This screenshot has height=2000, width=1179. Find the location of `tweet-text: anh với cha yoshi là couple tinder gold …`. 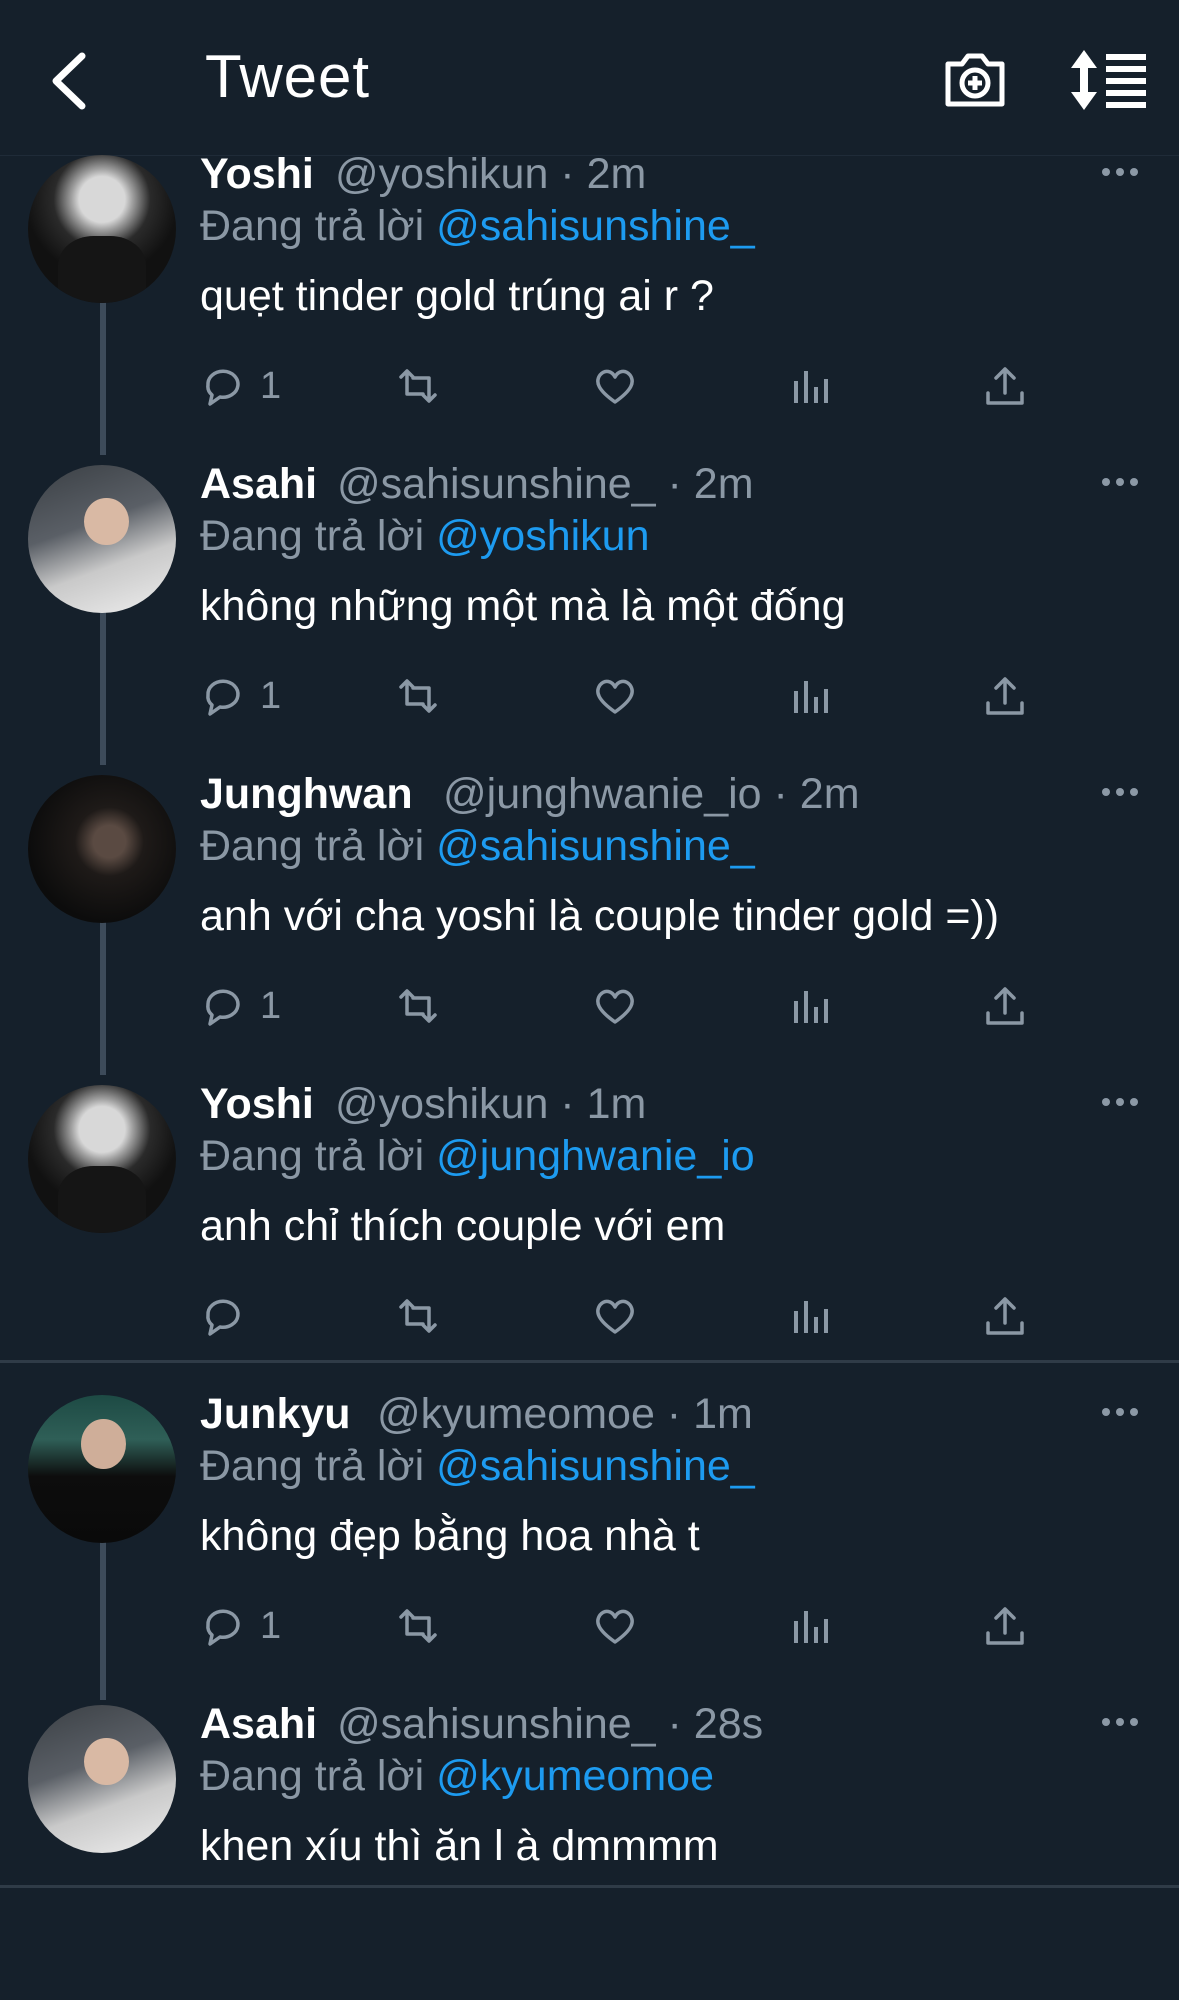

tweet-text: anh với cha yoshi là couple tinder gold … is located at coordinates (600, 916).